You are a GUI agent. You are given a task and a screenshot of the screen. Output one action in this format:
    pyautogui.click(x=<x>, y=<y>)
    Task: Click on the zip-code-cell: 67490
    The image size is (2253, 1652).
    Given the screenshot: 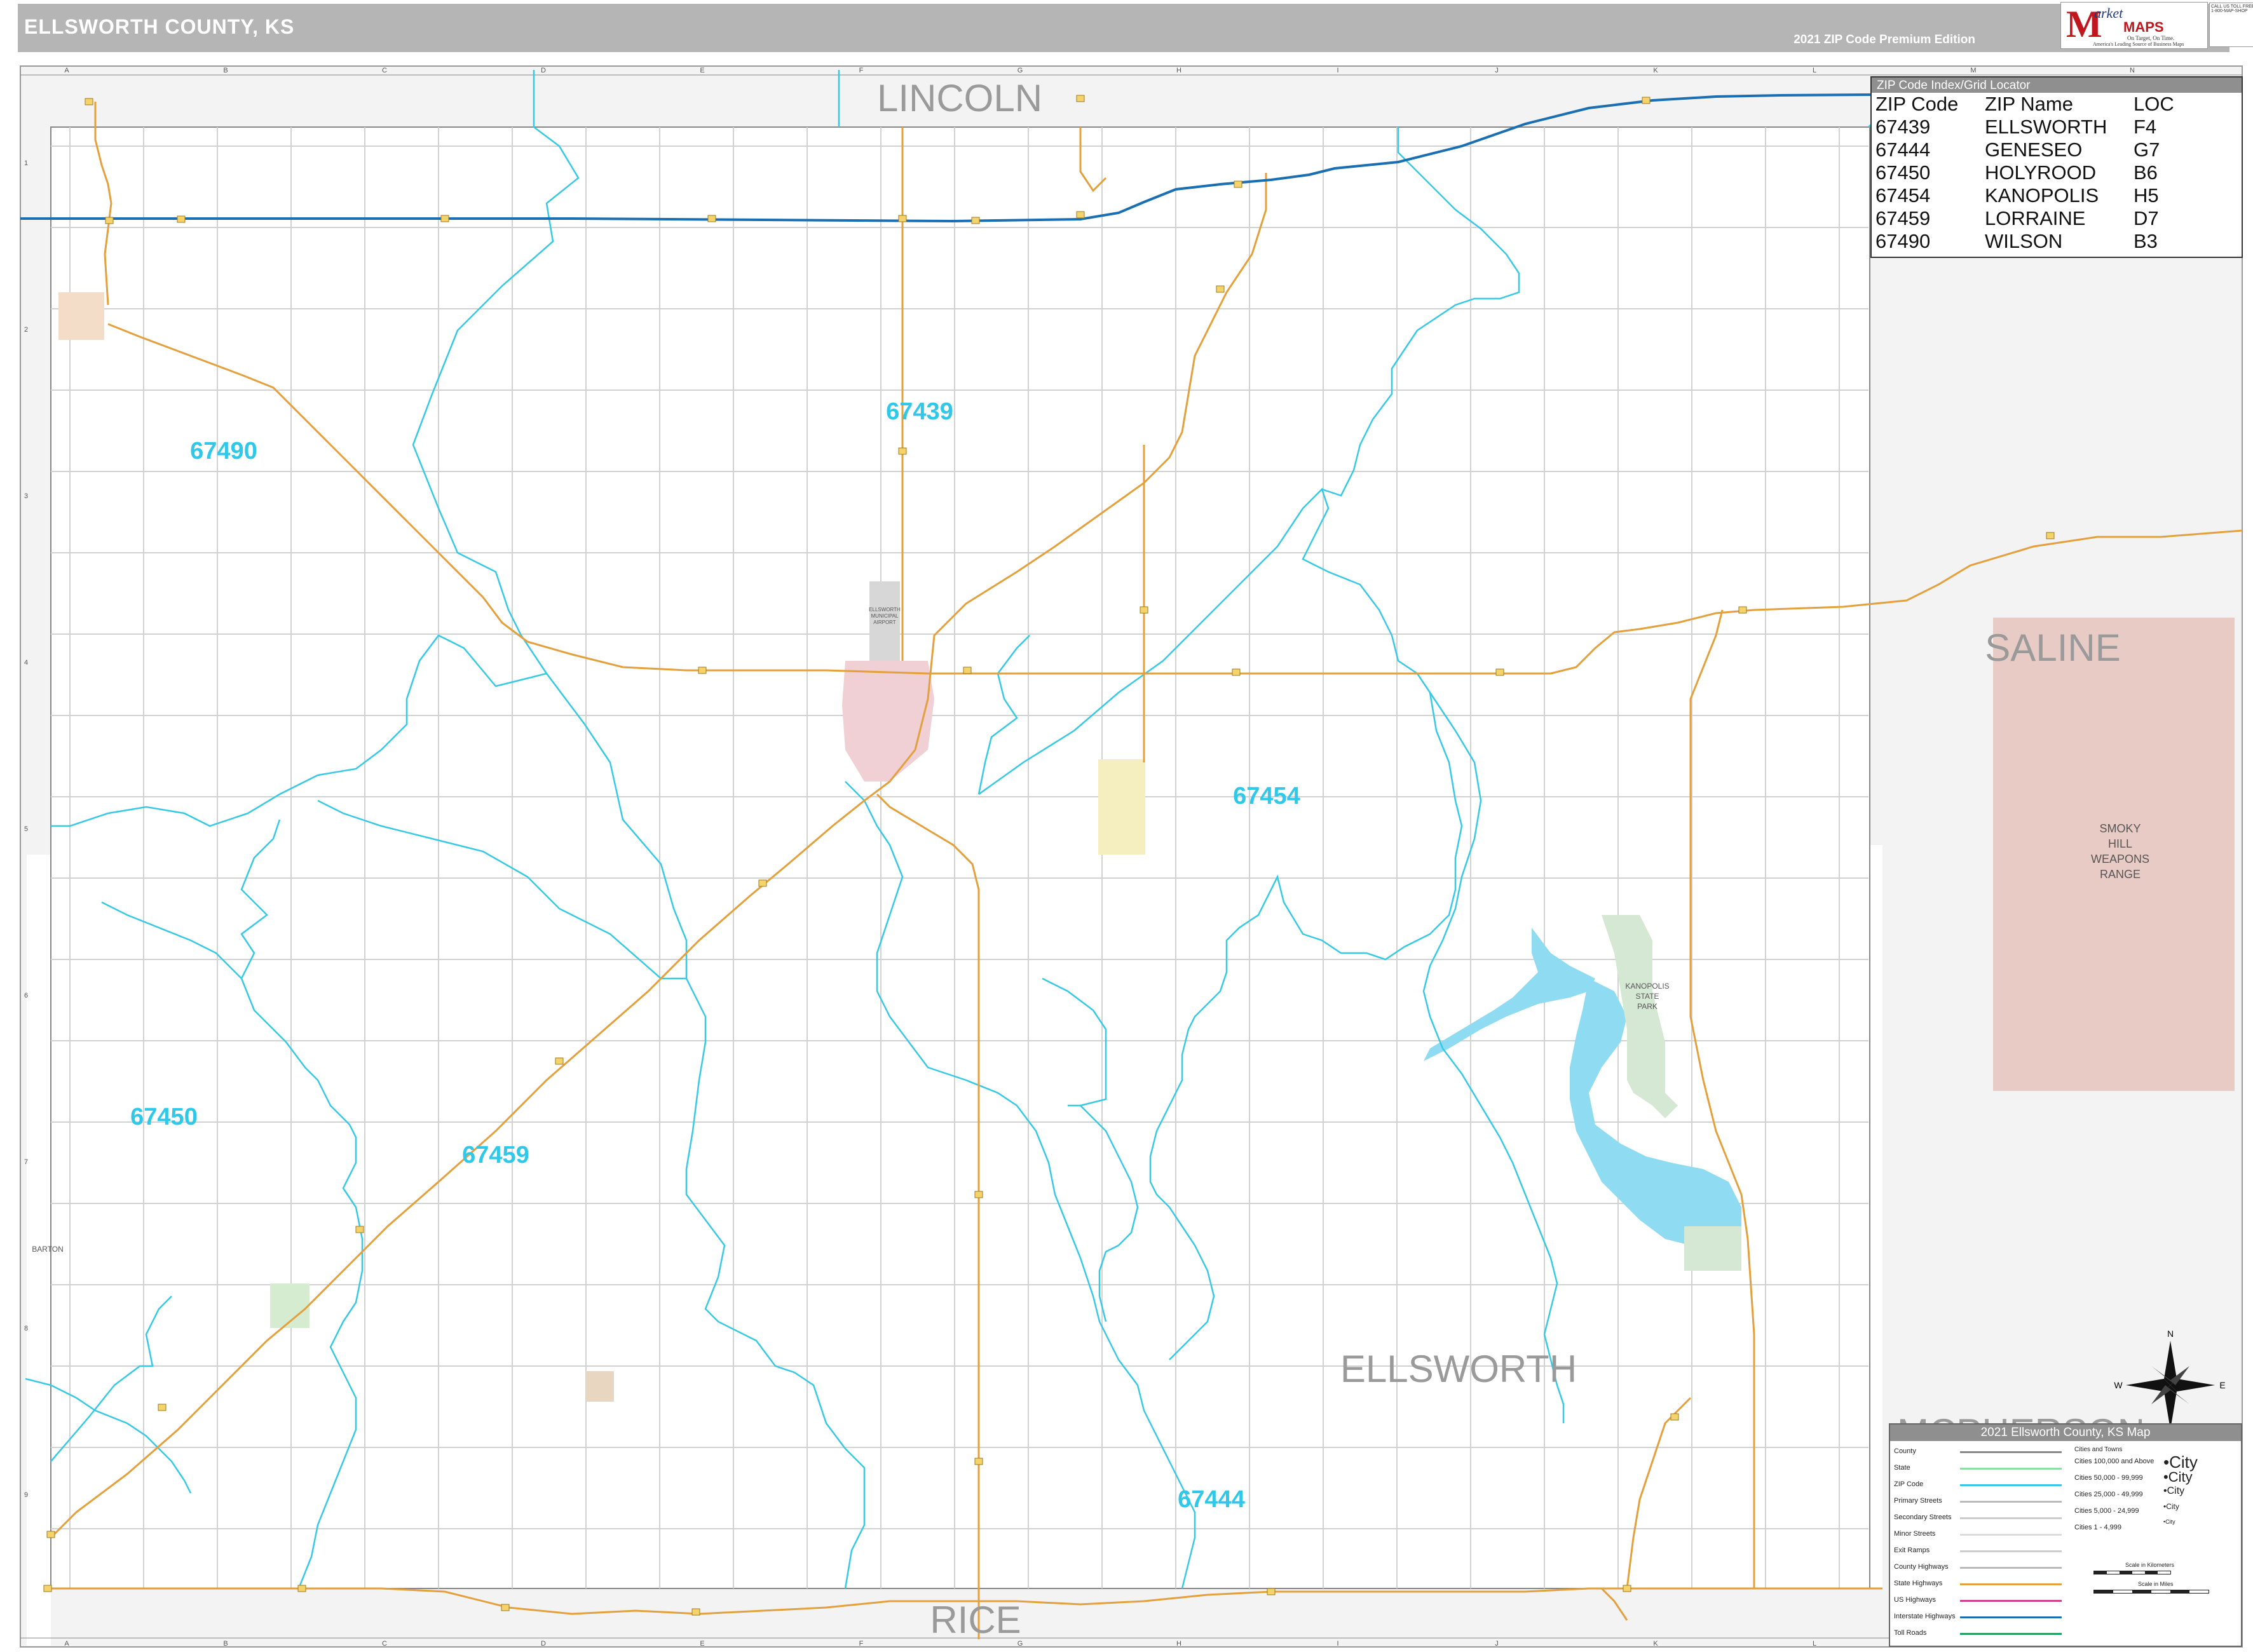 What is the action you would take?
    pyautogui.click(x=1903, y=241)
    